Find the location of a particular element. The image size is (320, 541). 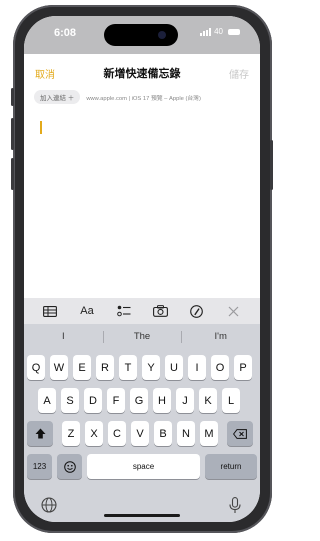

globe-icon is located at coordinates (49, 505).